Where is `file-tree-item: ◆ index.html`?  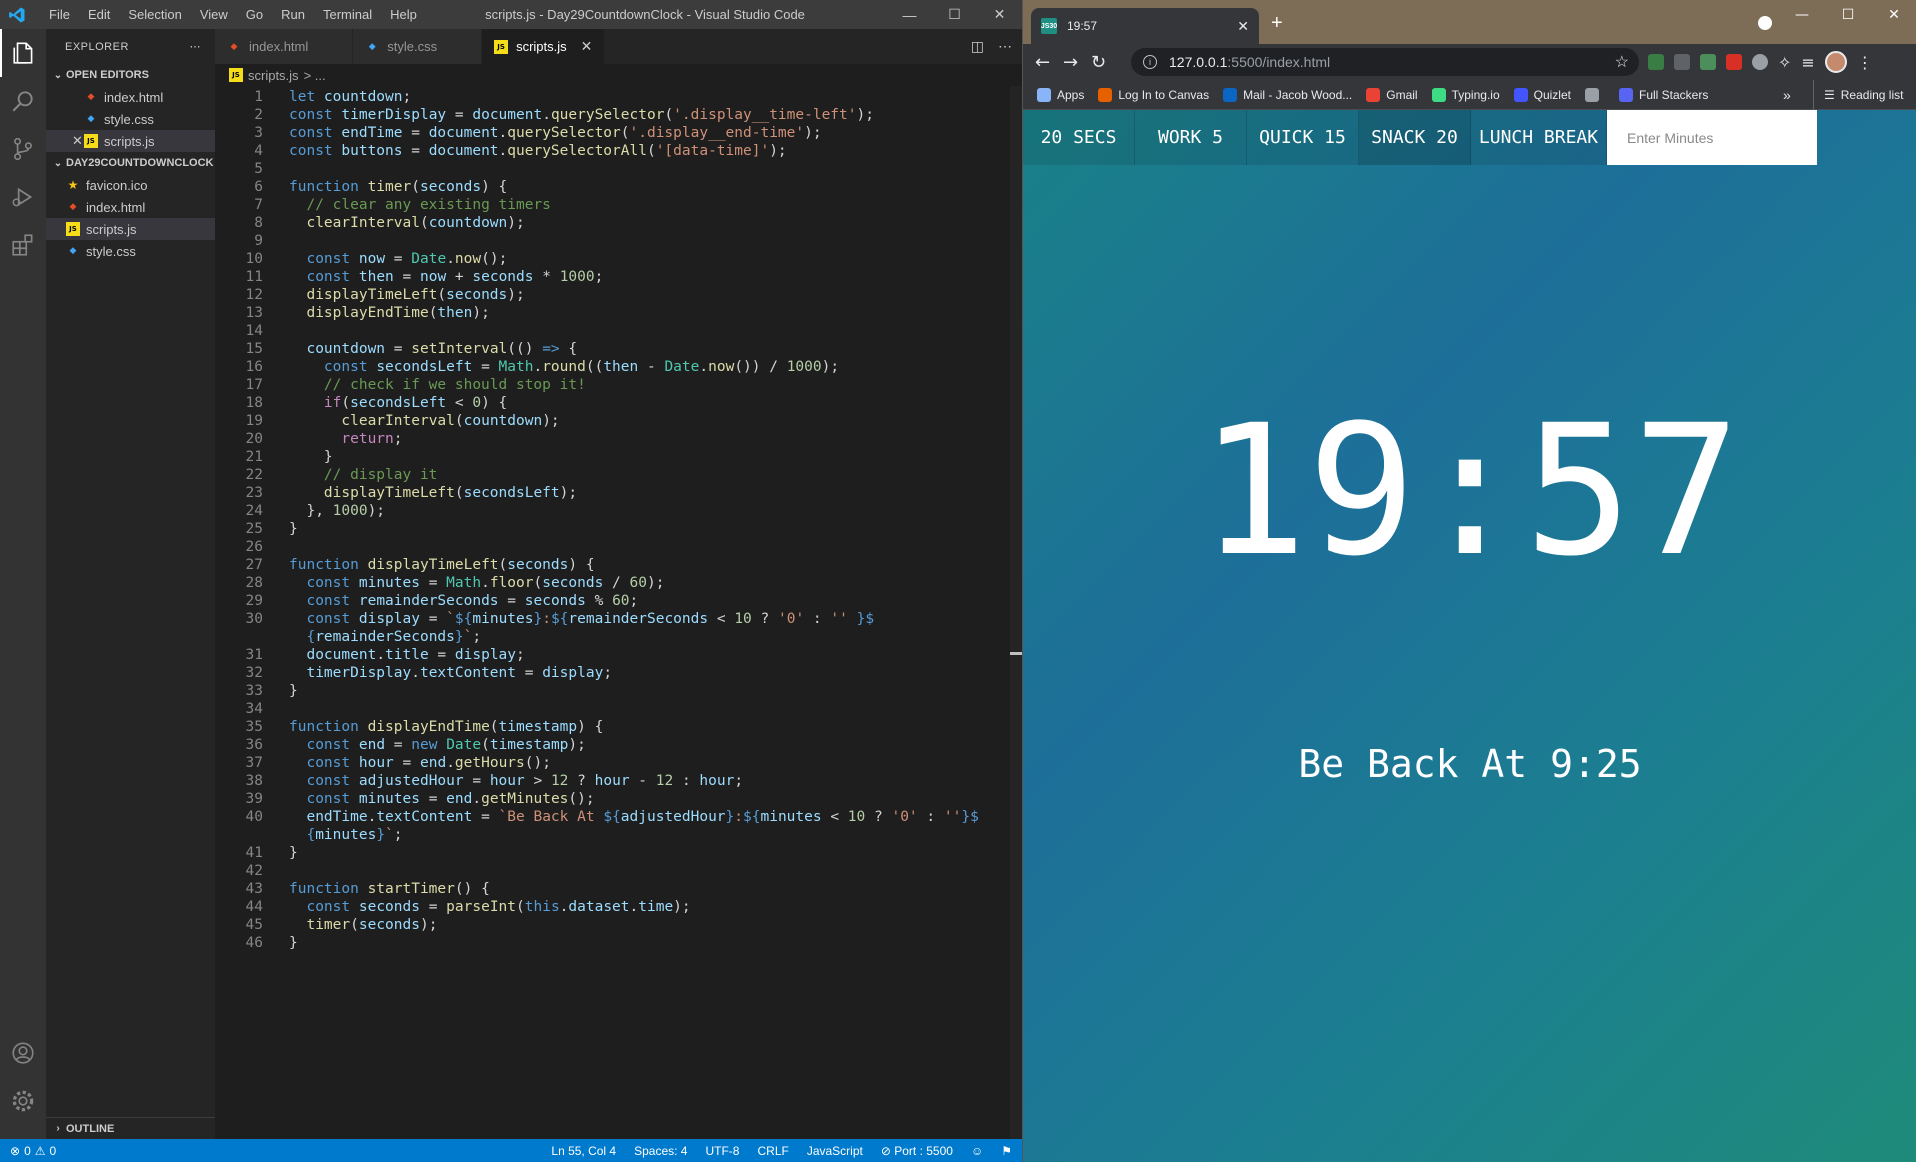
file-tree-item: ◆ index.html is located at coordinates (130, 207).